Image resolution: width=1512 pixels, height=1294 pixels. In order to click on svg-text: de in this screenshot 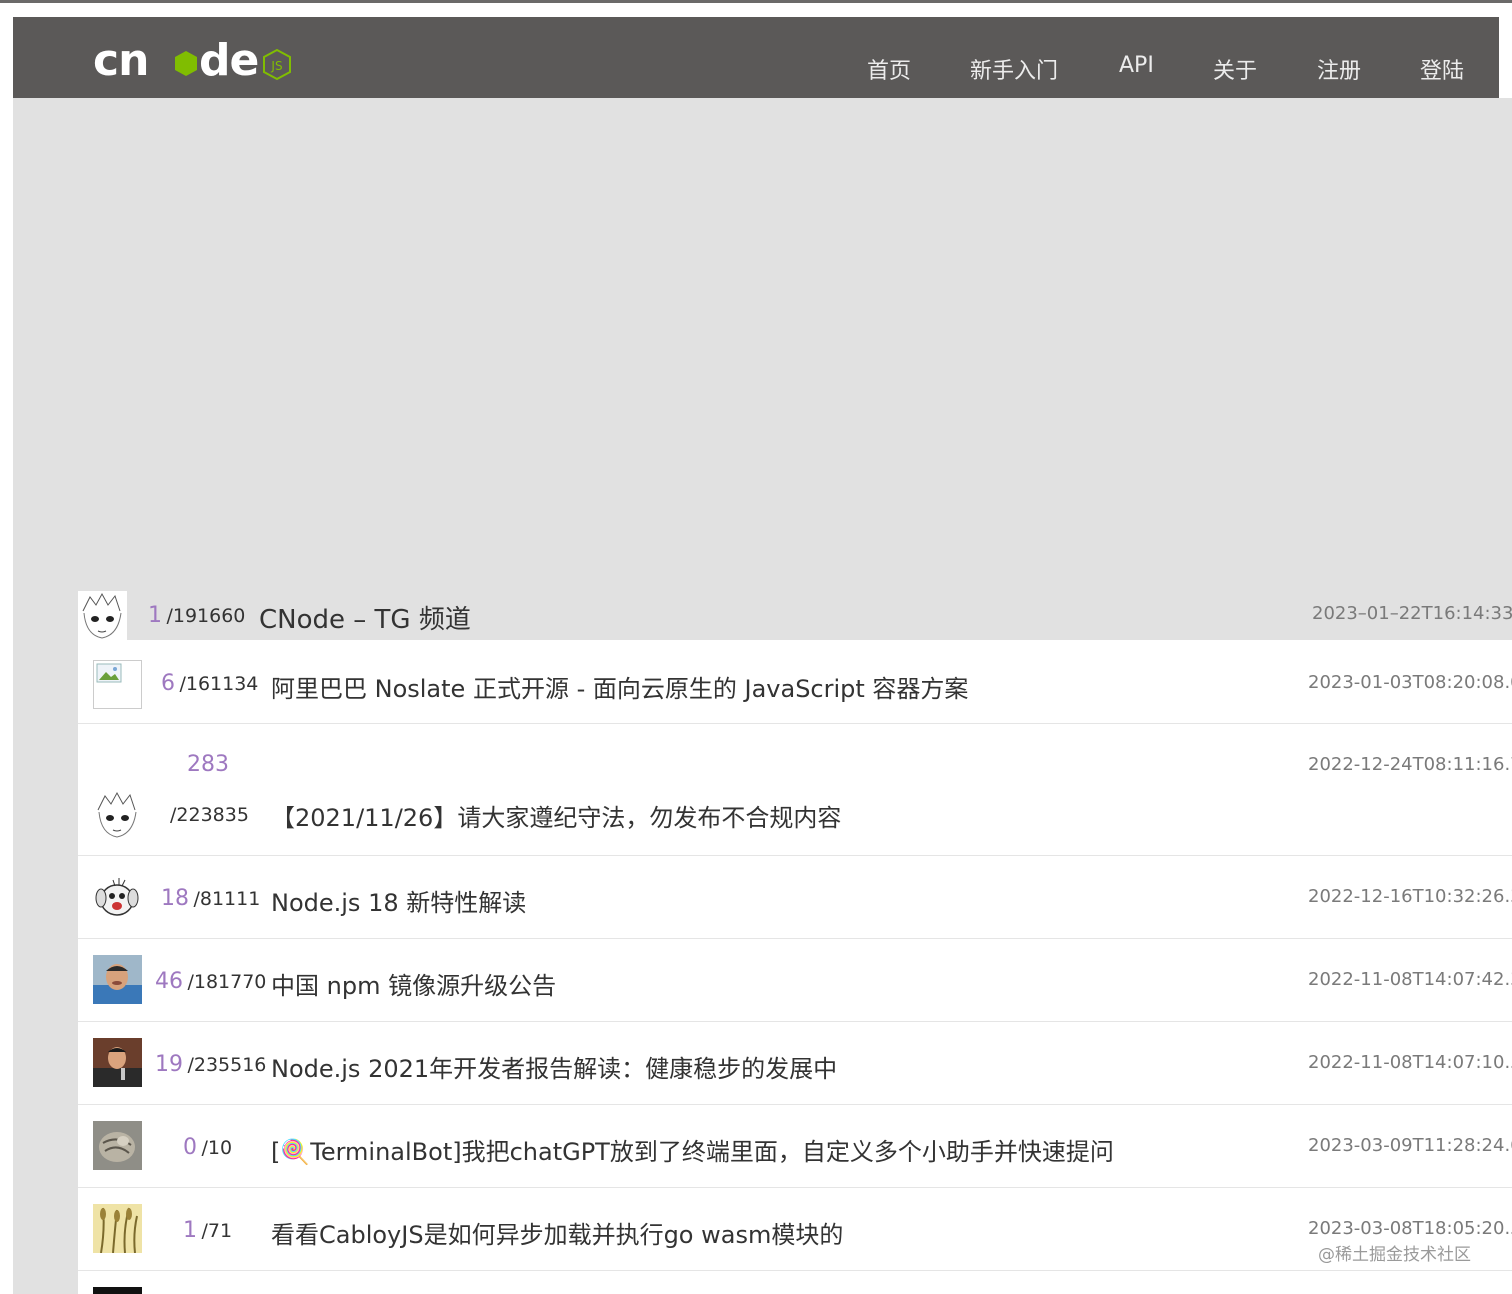, I will do `click(228, 59)`.